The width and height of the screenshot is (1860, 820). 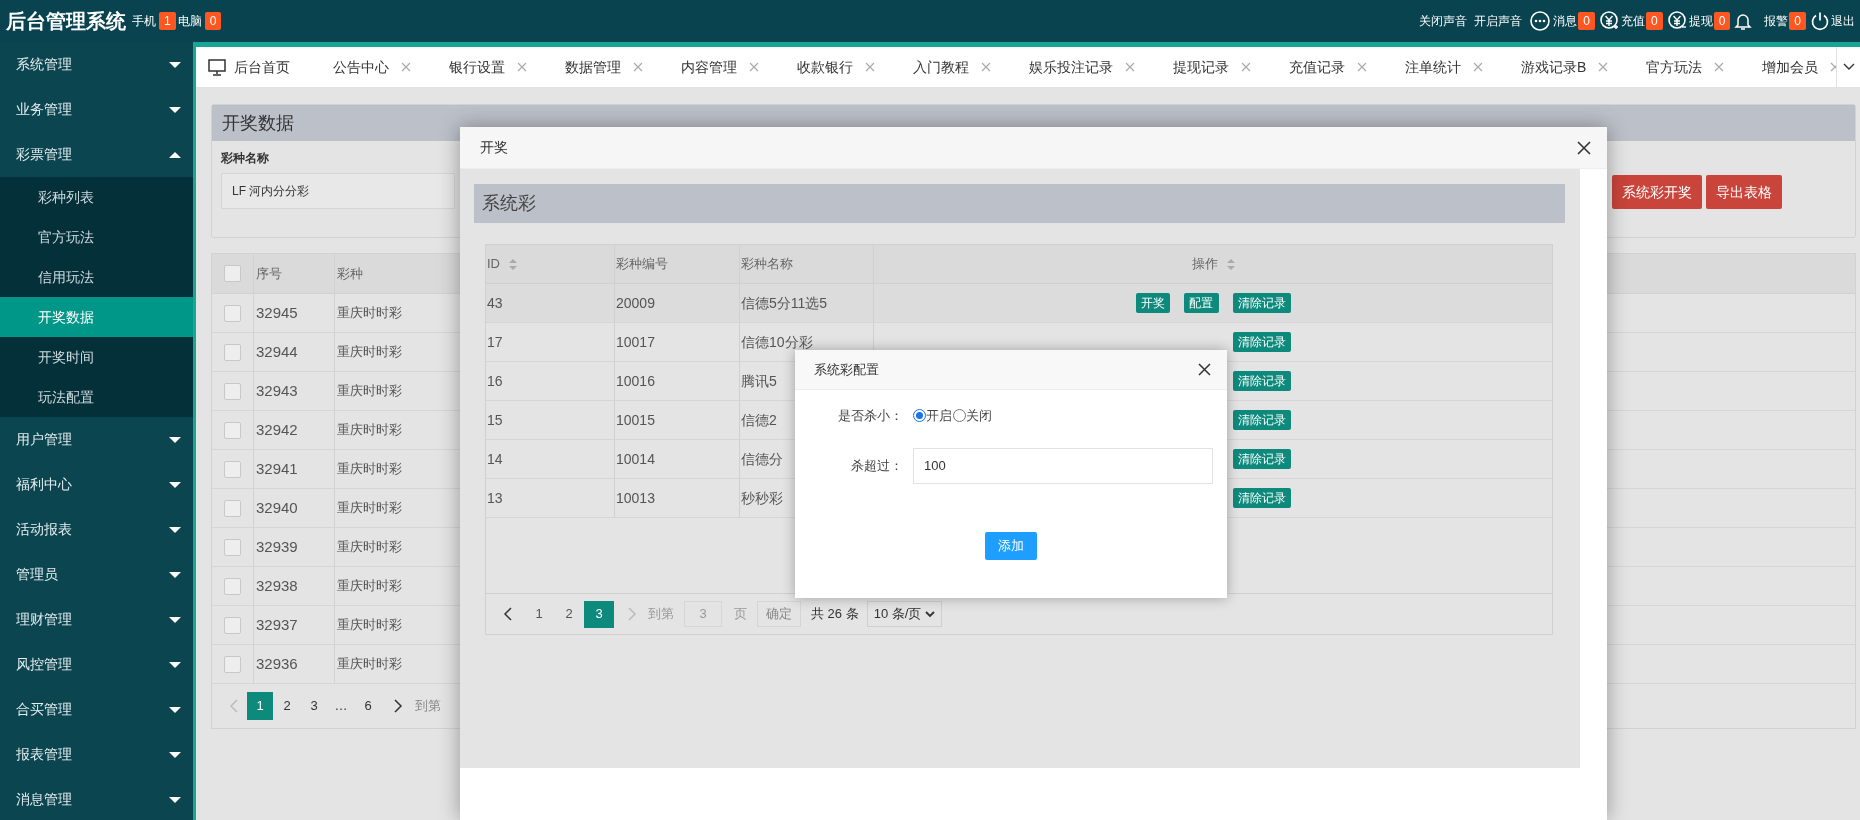 What do you see at coordinates (1790, 67) in the screenshot?
I see `tab: 增加会员` at bounding box center [1790, 67].